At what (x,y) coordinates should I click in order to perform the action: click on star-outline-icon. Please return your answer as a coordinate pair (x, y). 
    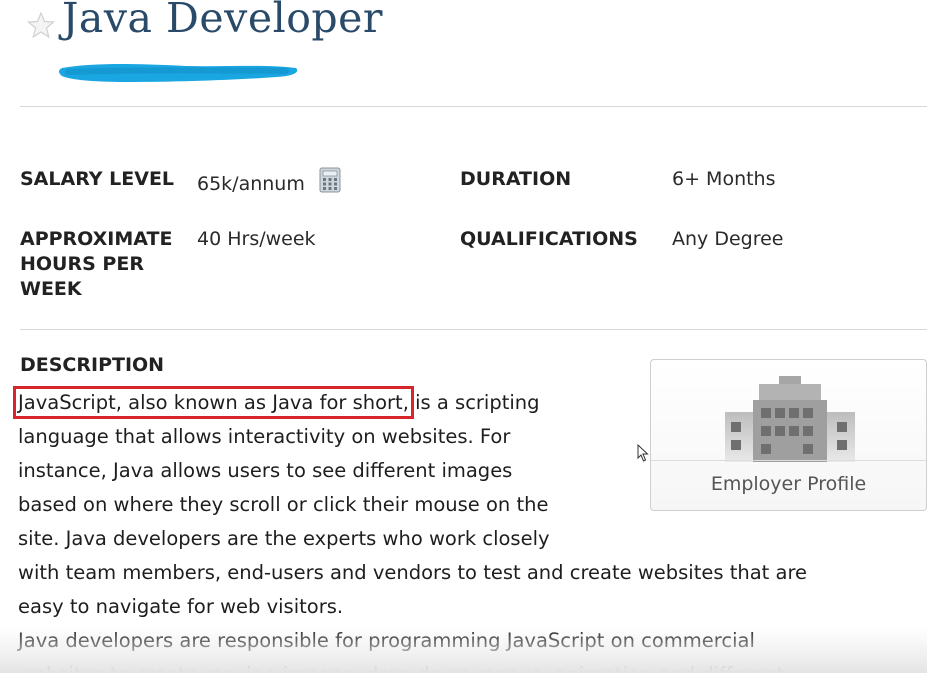
    Looking at the image, I should click on (41, 25).